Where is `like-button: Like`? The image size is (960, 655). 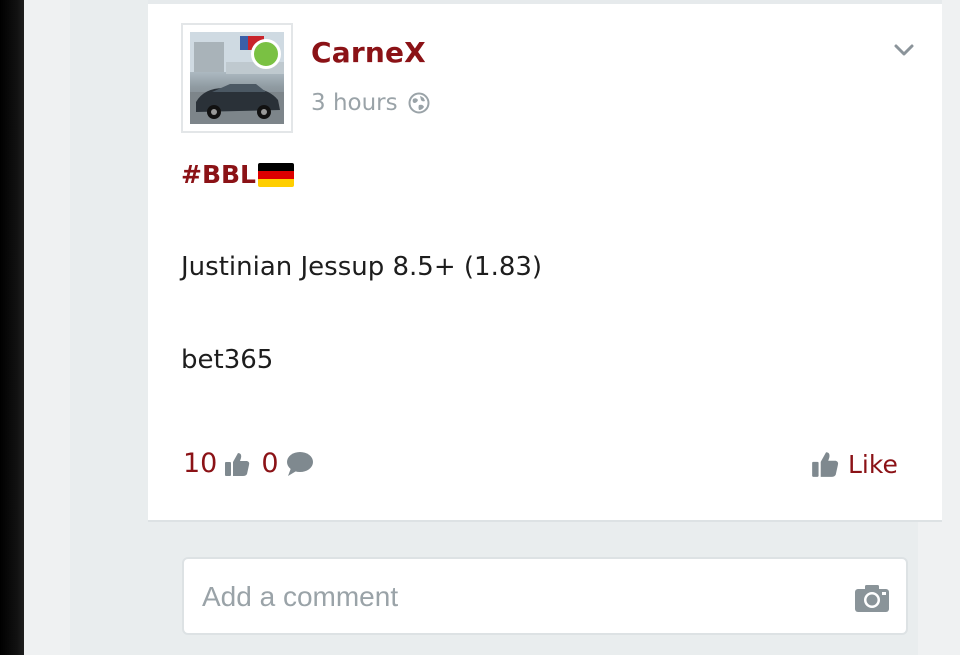
like-button: Like is located at coordinates (854, 464).